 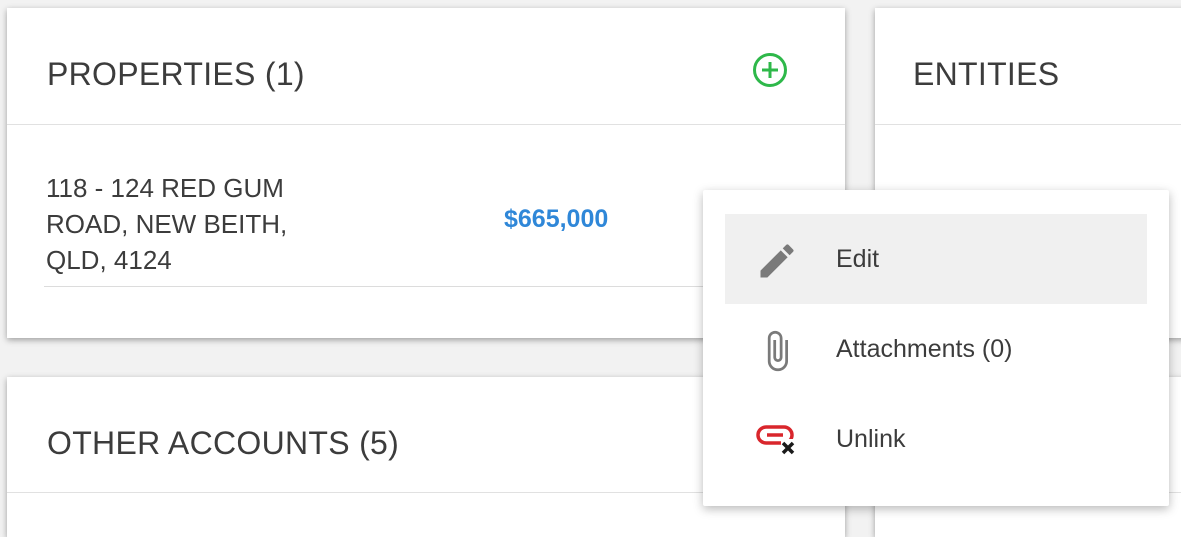 What do you see at coordinates (986, 74) in the screenshot?
I see `entities-title: ENTITIES` at bounding box center [986, 74].